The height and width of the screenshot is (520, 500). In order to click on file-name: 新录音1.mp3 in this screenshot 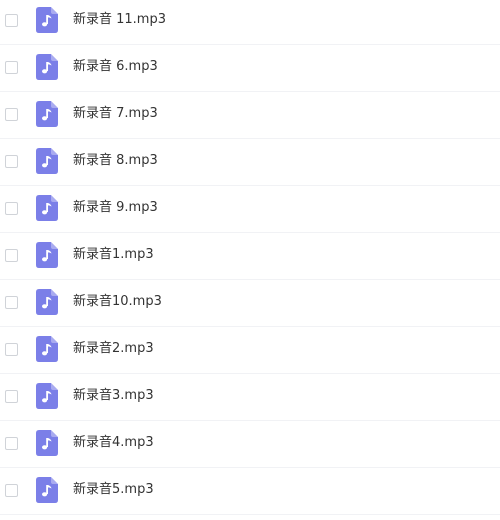, I will do `click(113, 255)`.